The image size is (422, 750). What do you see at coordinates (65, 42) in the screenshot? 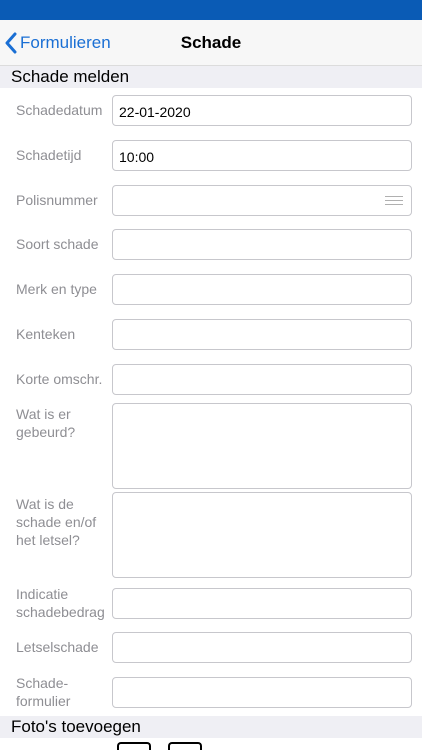
I see `back-button-label: Formulieren` at bounding box center [65, 42].